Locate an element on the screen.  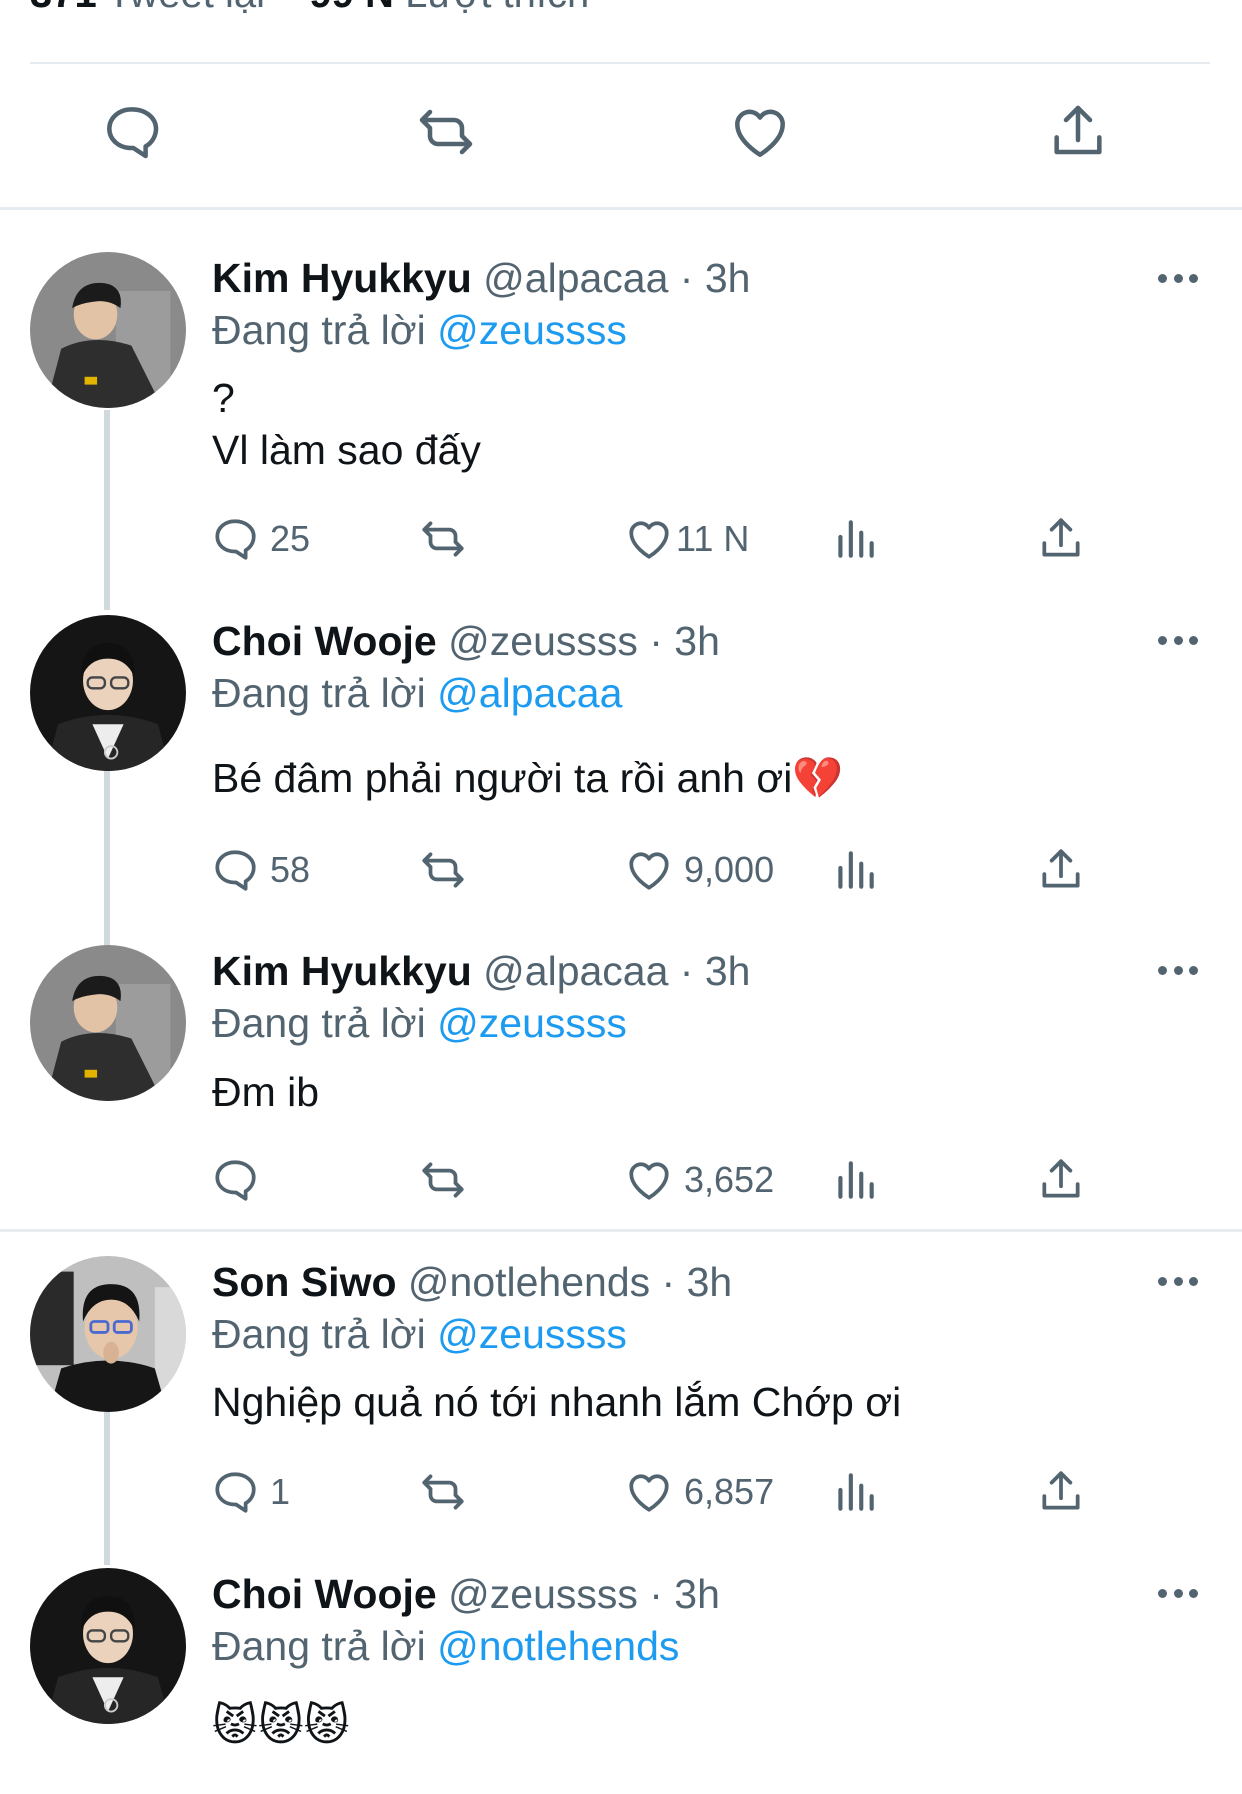
like-count: 99 N is located at coordinates (351, 8).